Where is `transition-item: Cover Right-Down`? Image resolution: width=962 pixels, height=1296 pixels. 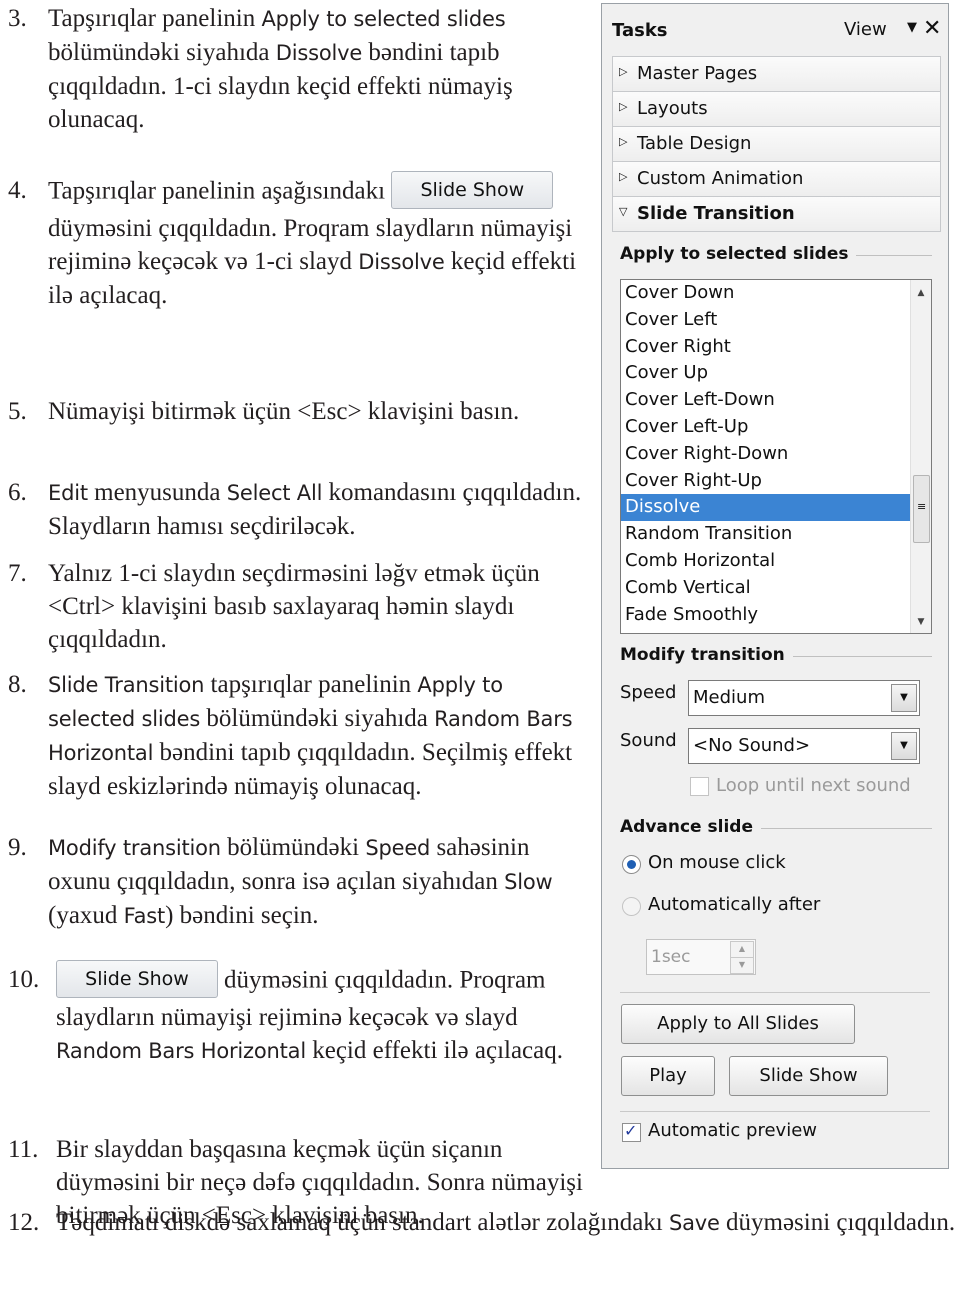
transition-item: Cover Right-Down is located at coordinates (776, 454).